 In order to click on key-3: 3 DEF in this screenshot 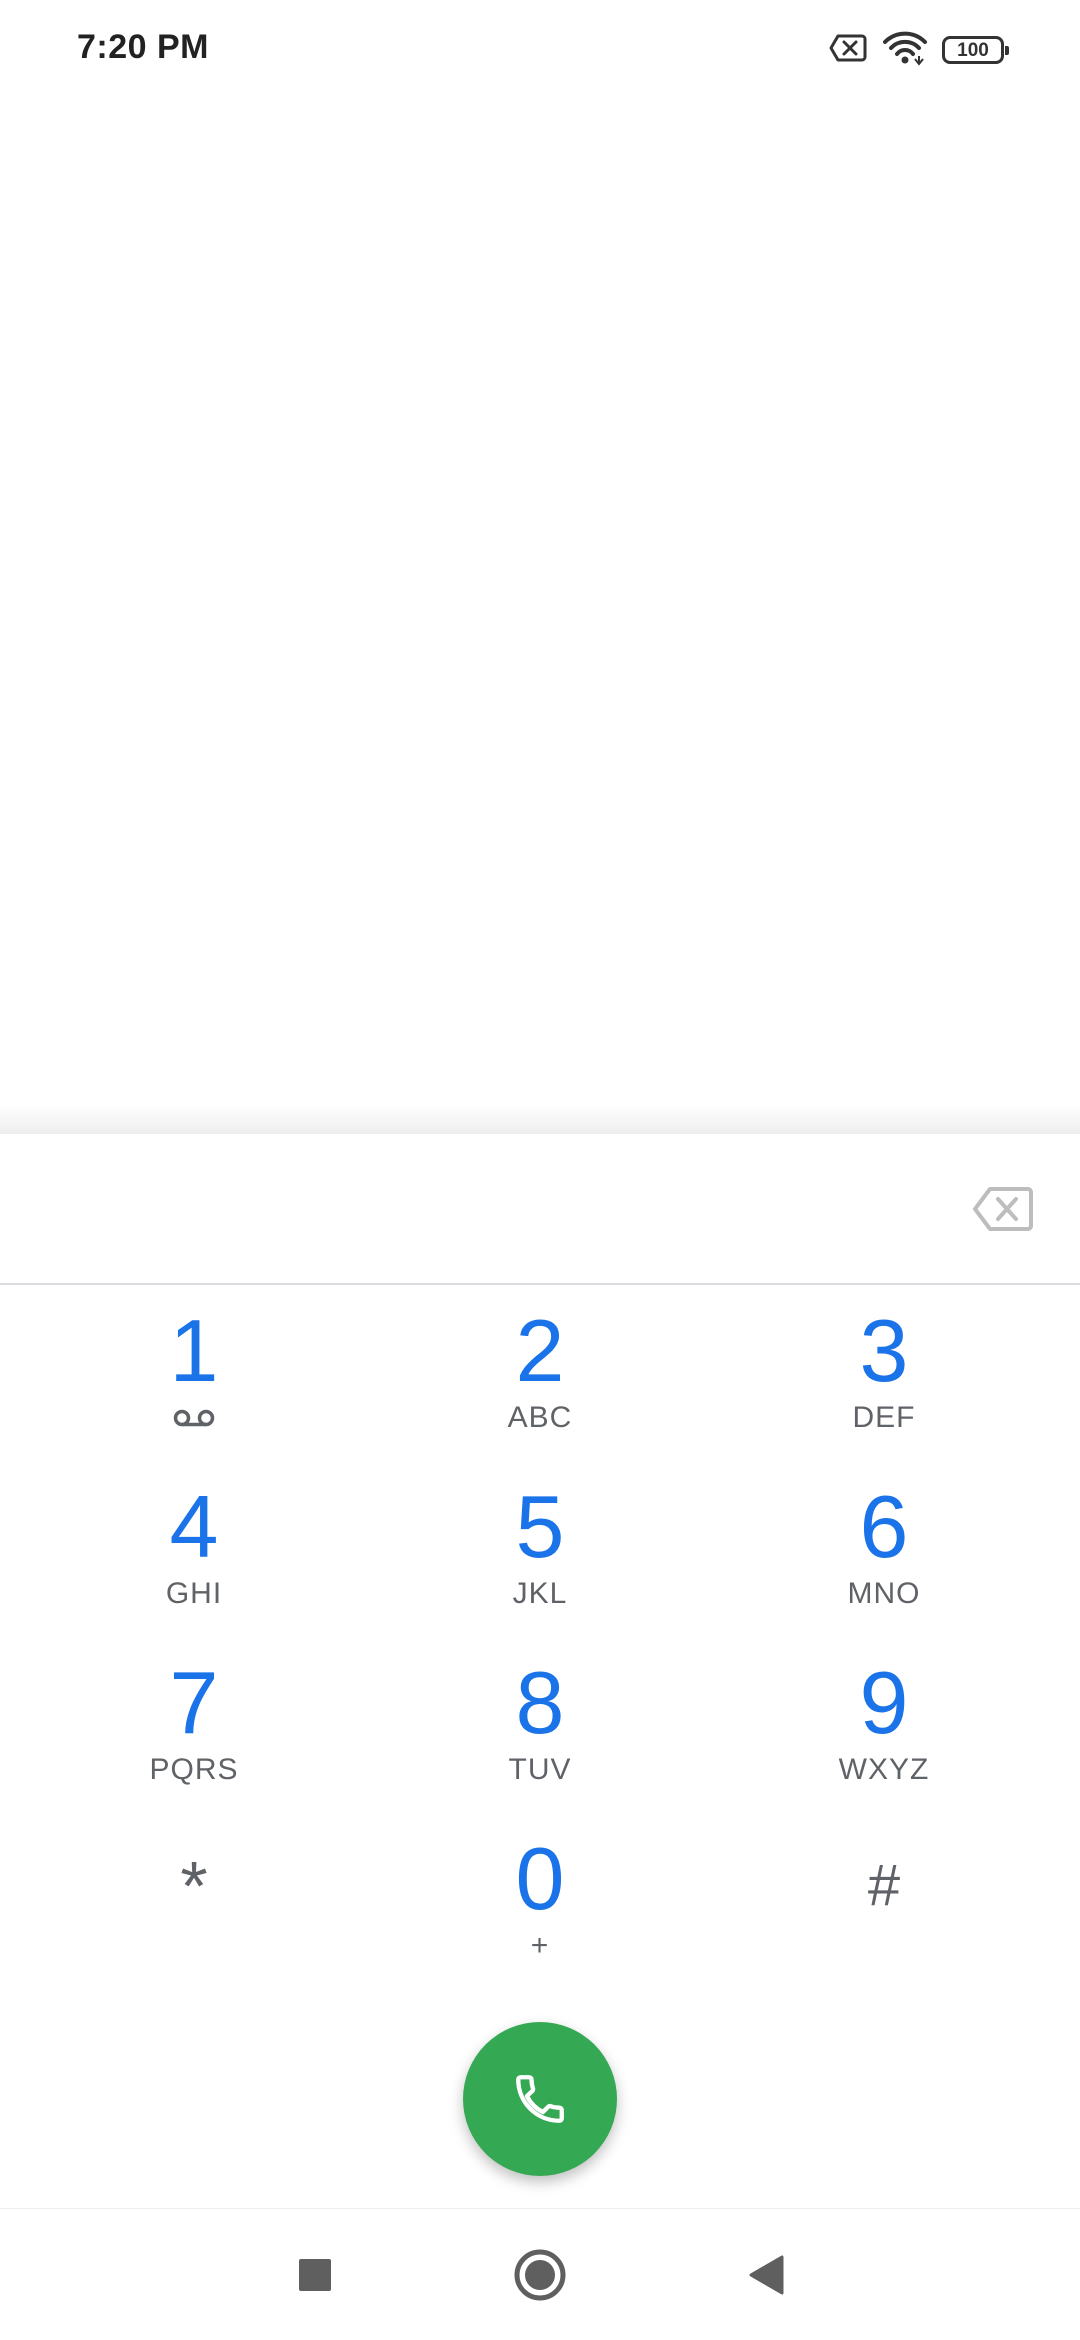, I will do `click(884, 1360)`.